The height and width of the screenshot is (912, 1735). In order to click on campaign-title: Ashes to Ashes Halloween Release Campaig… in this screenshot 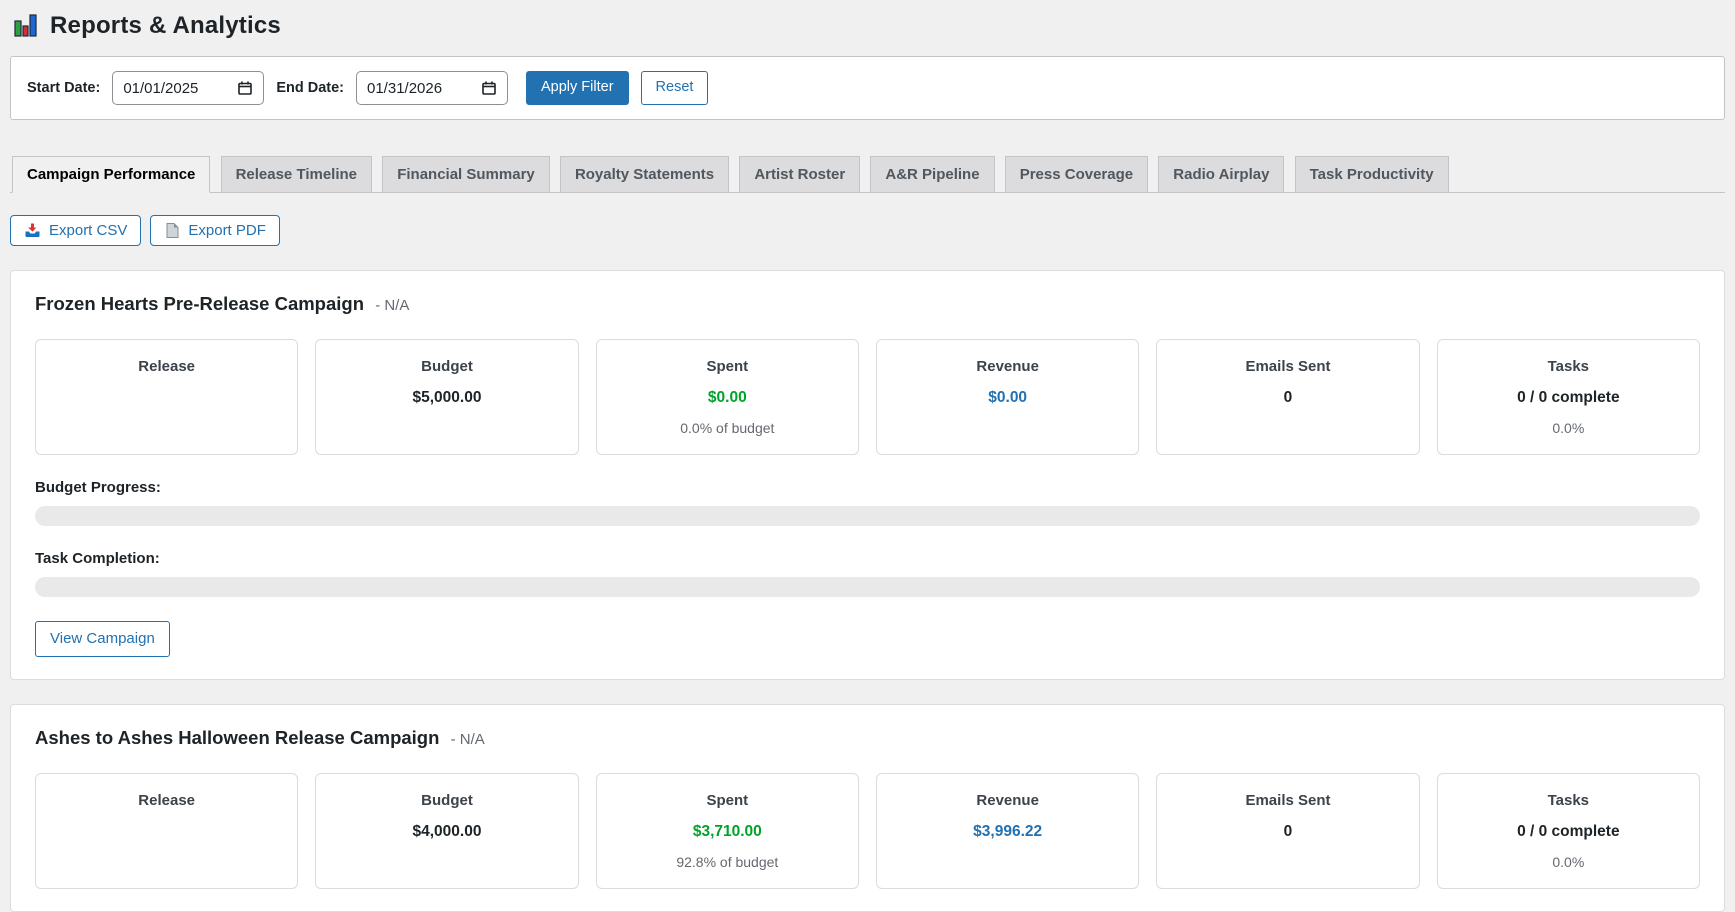, I will do `click(237, 737)`.